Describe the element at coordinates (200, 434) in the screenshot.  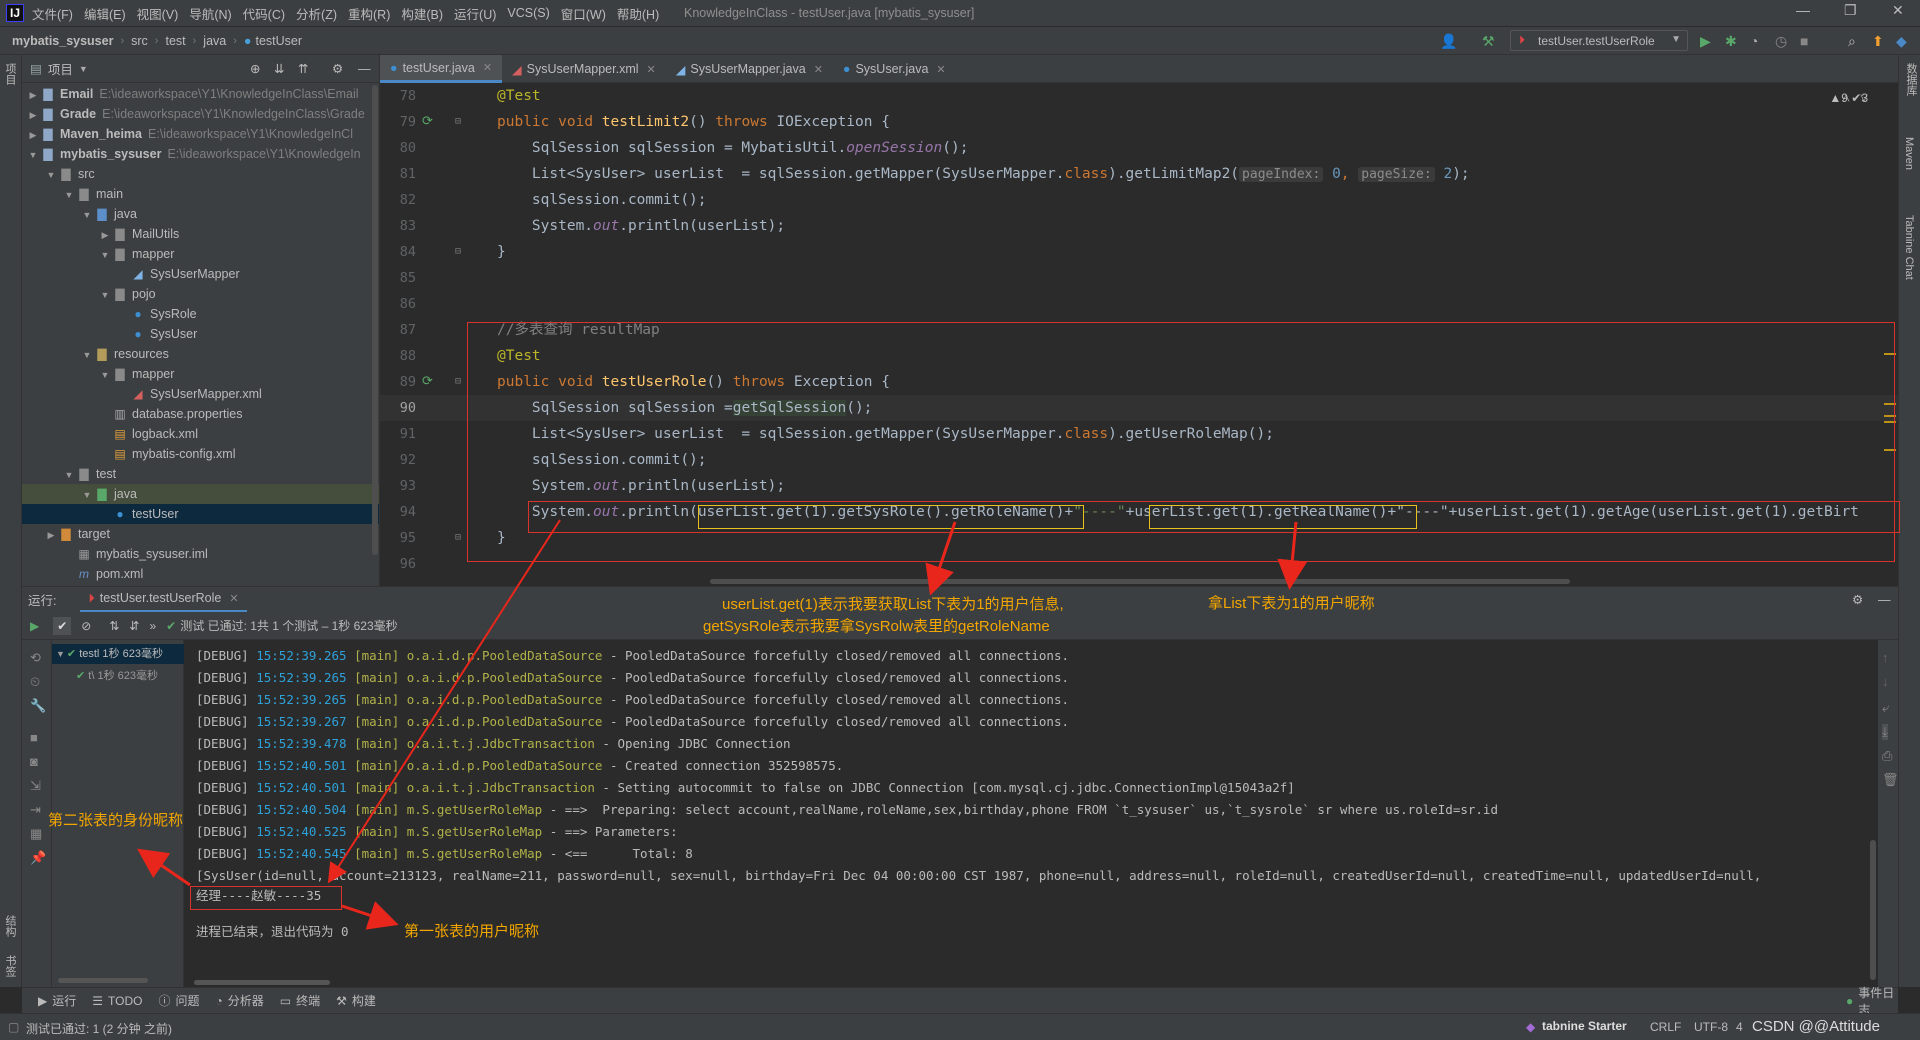
I see `tree-item-logback-xml: ▤ logback.xml` at that location.